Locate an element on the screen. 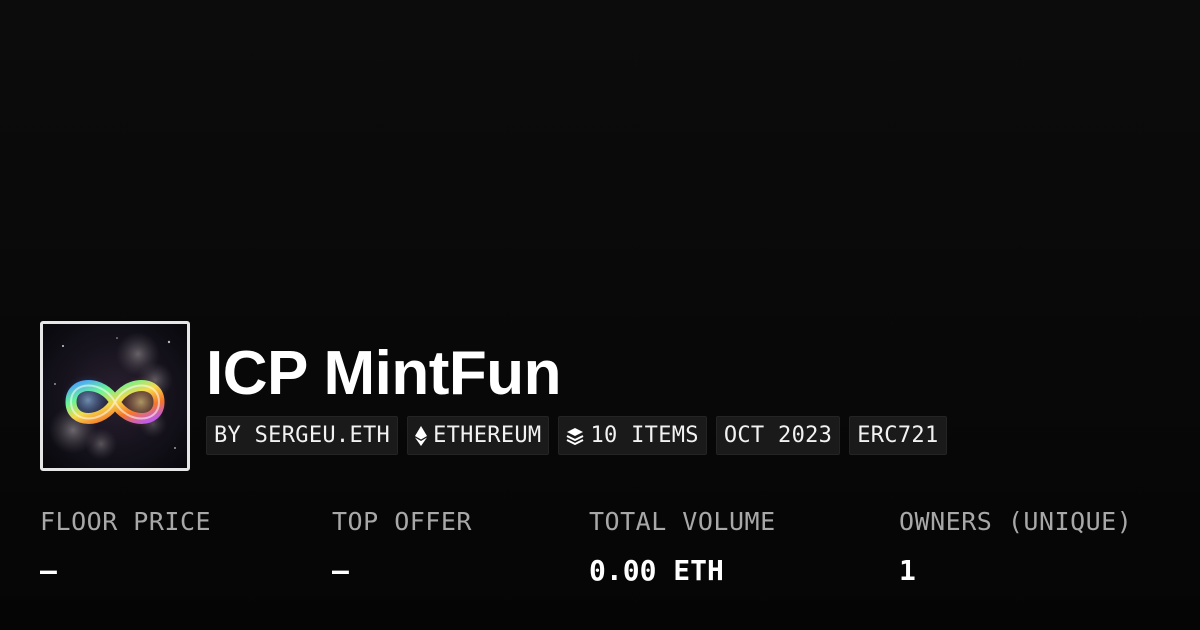  stat-total-volume: TOTAL VOLUME 0.00 ETH is located at coordinates (682, 547).